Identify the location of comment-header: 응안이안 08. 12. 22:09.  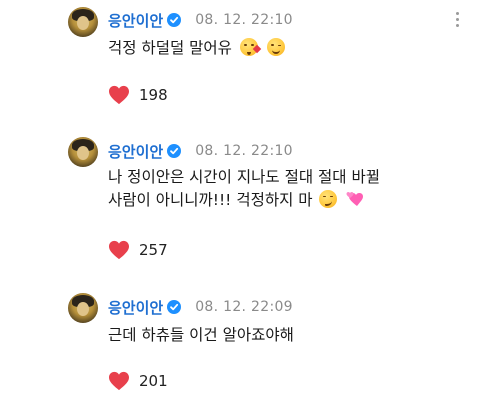
(200, 307).